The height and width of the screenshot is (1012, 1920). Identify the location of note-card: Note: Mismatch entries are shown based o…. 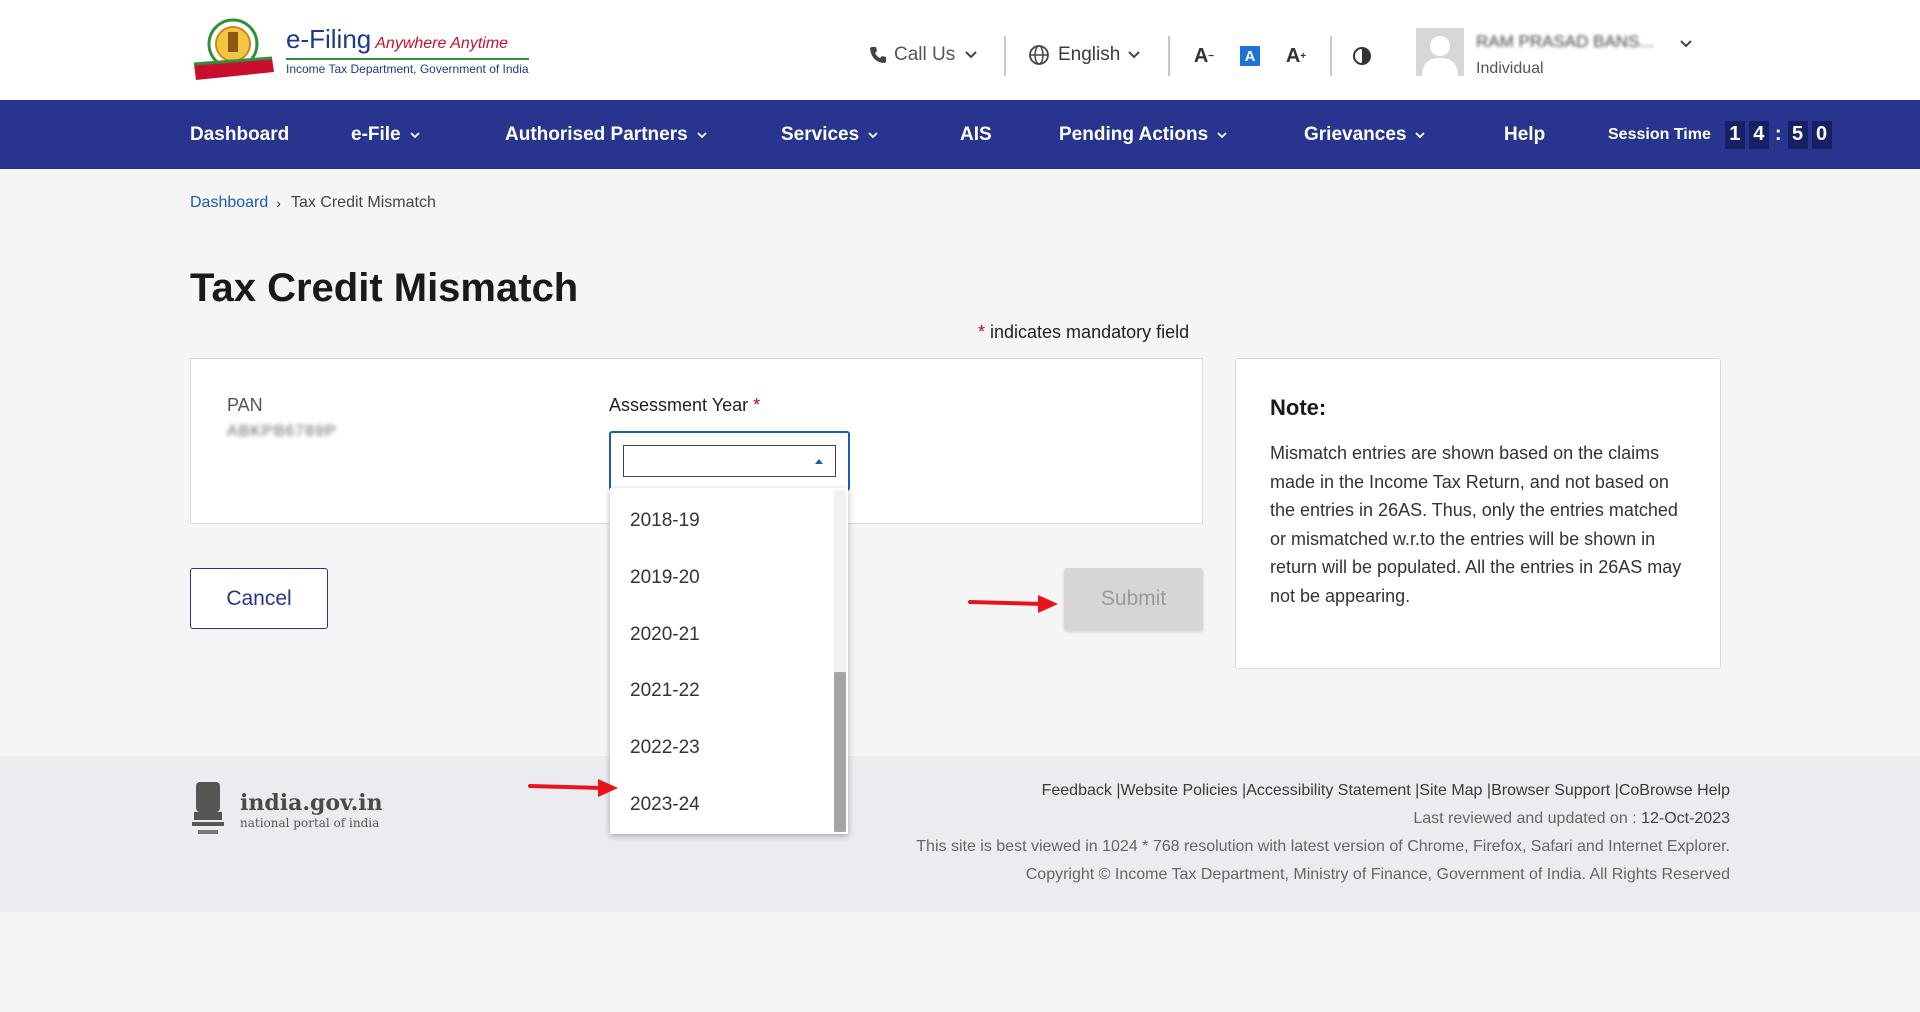
(1478, 513).